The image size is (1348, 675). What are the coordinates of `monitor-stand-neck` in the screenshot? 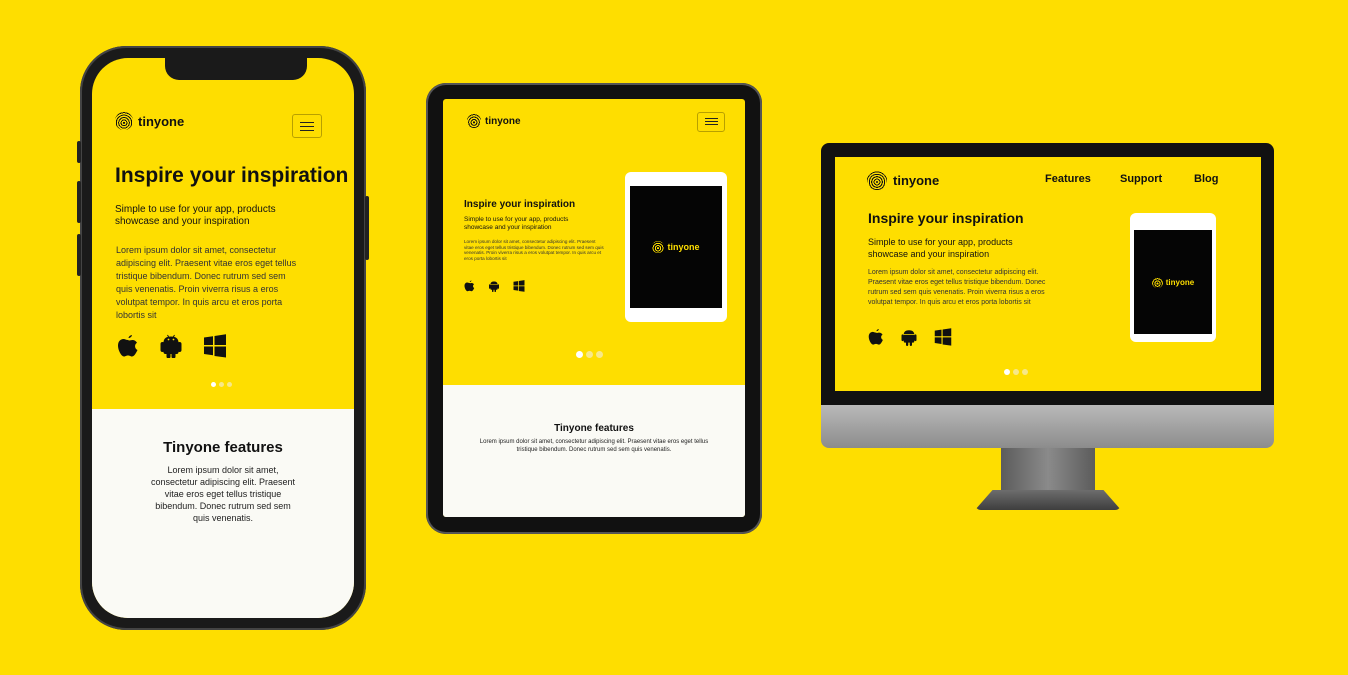 It's located at (1048, 472).